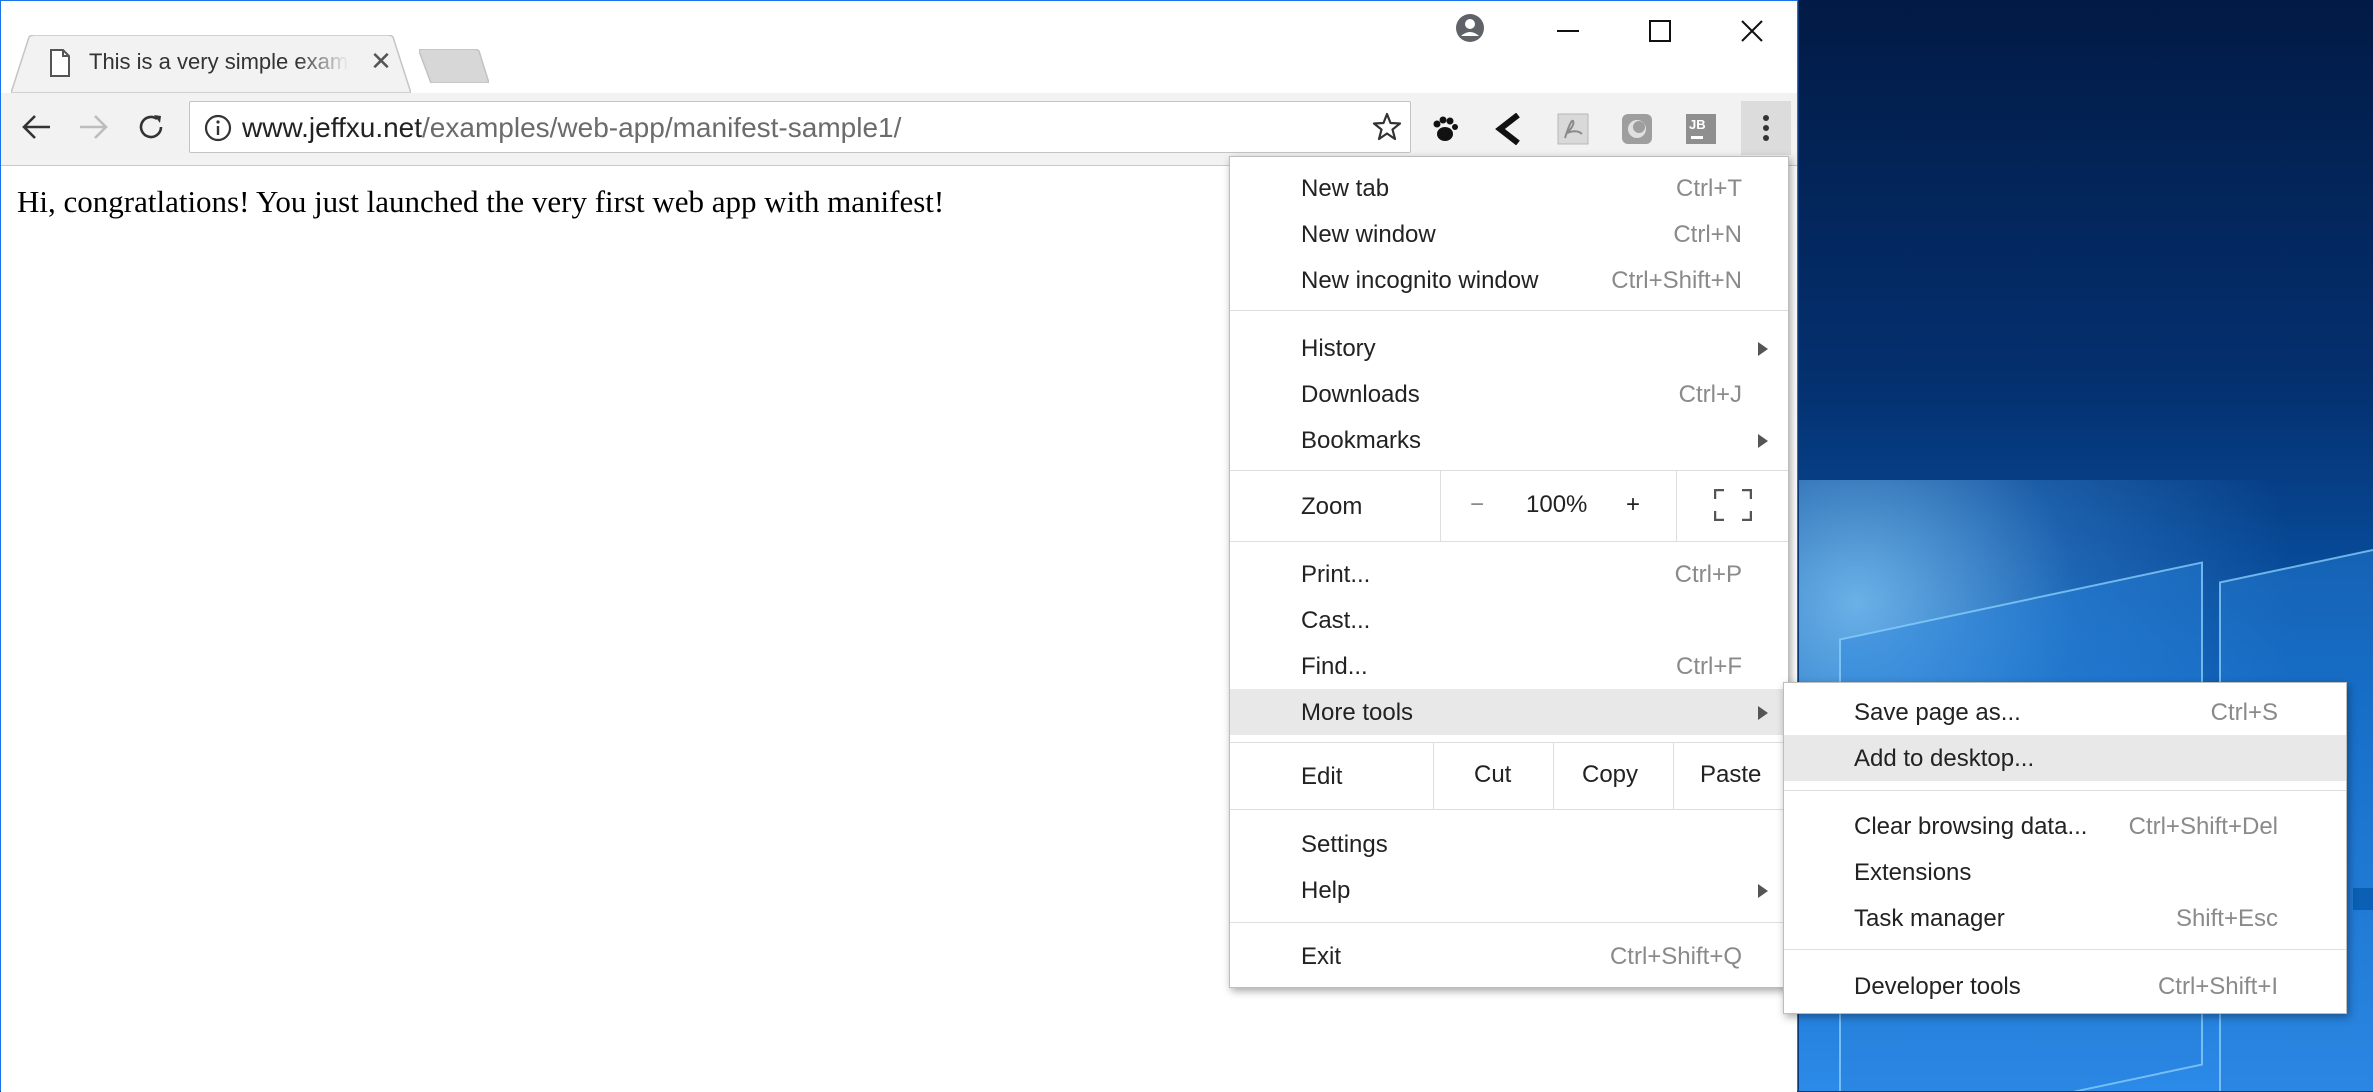 This screenshot has height=1092, width=2373. I want to click on close-icon, so click(1752, 31).